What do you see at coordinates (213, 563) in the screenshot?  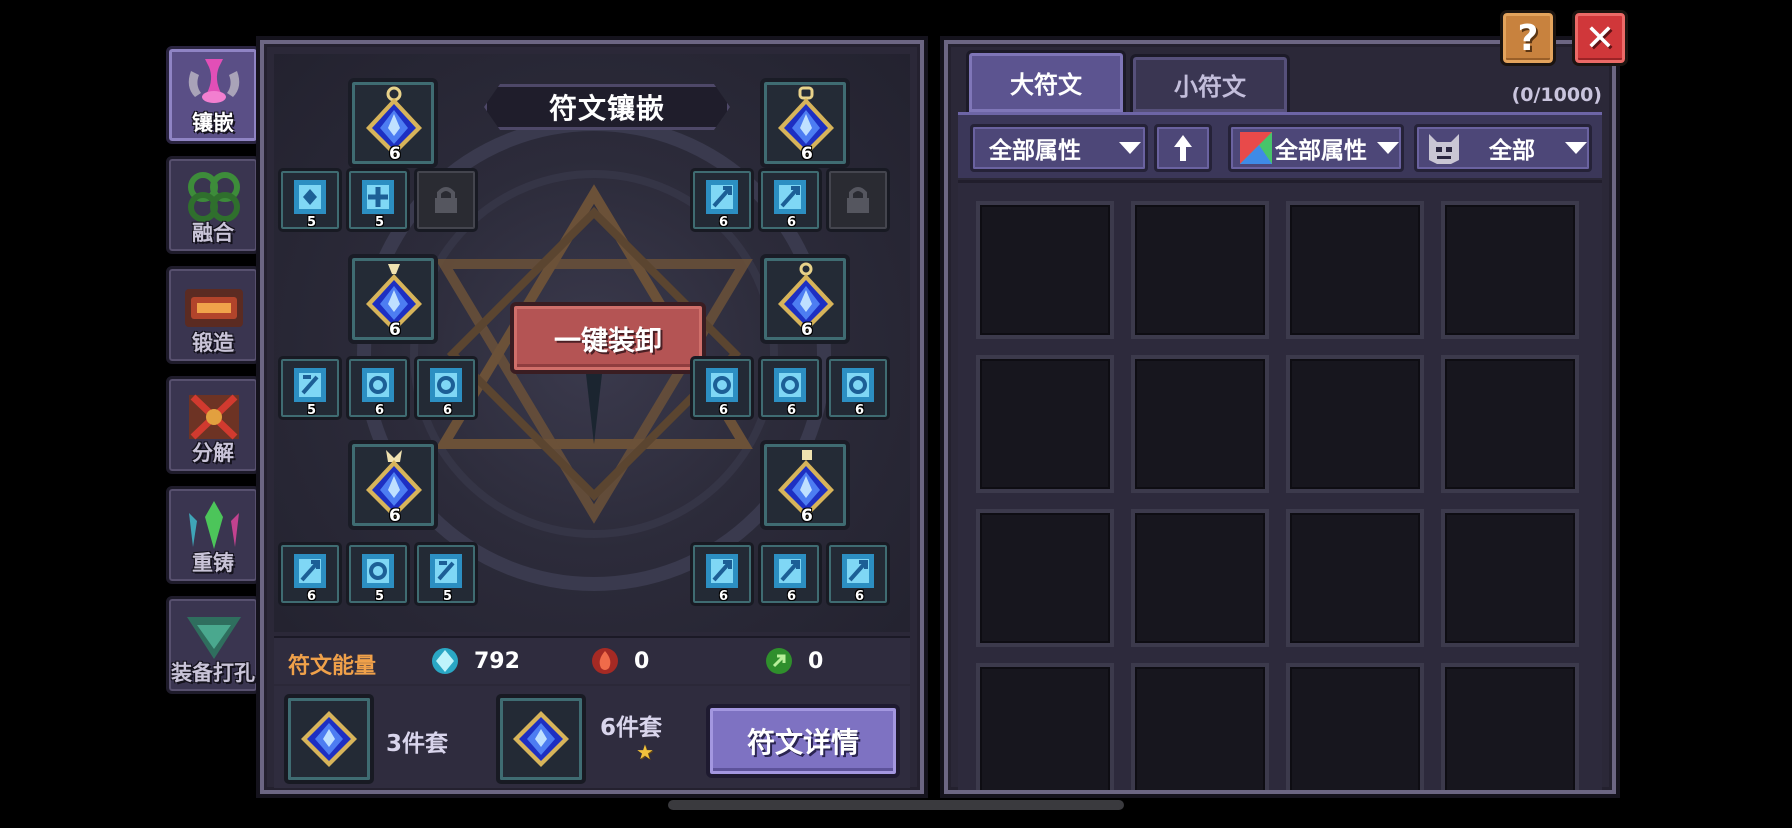 I see `sidebar-tab-label: 重铸` at bounding box center [213, 563].